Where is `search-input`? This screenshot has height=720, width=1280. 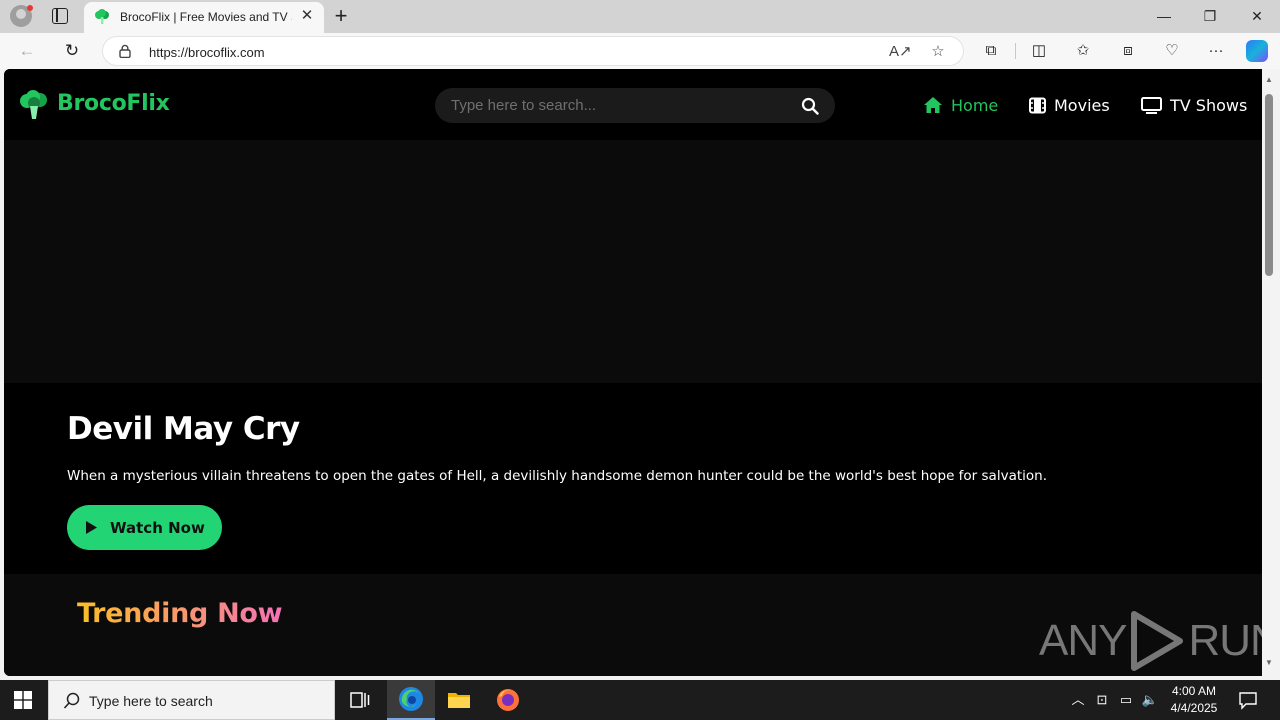 search-input is located at coordinates (615, 105).